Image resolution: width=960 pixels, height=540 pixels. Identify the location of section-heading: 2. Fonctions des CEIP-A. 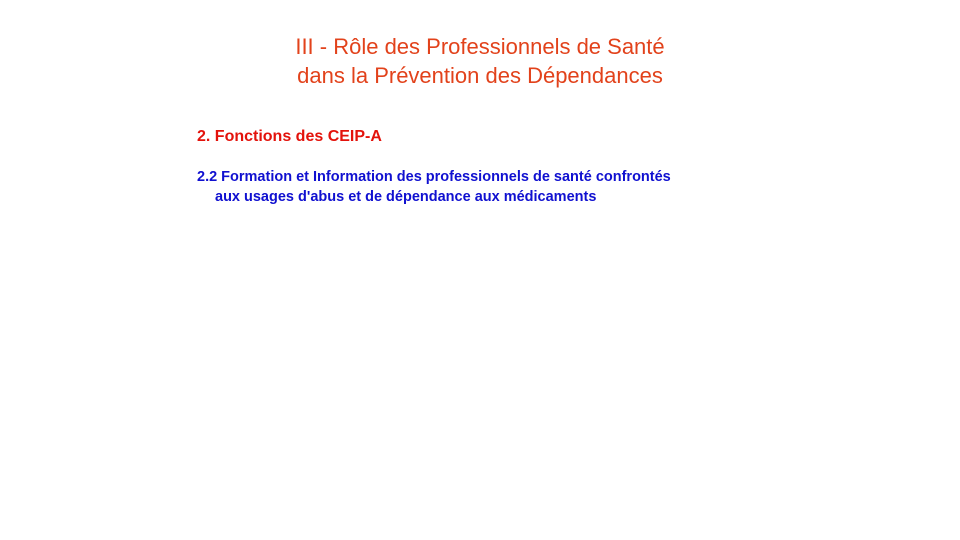
(289, 136).